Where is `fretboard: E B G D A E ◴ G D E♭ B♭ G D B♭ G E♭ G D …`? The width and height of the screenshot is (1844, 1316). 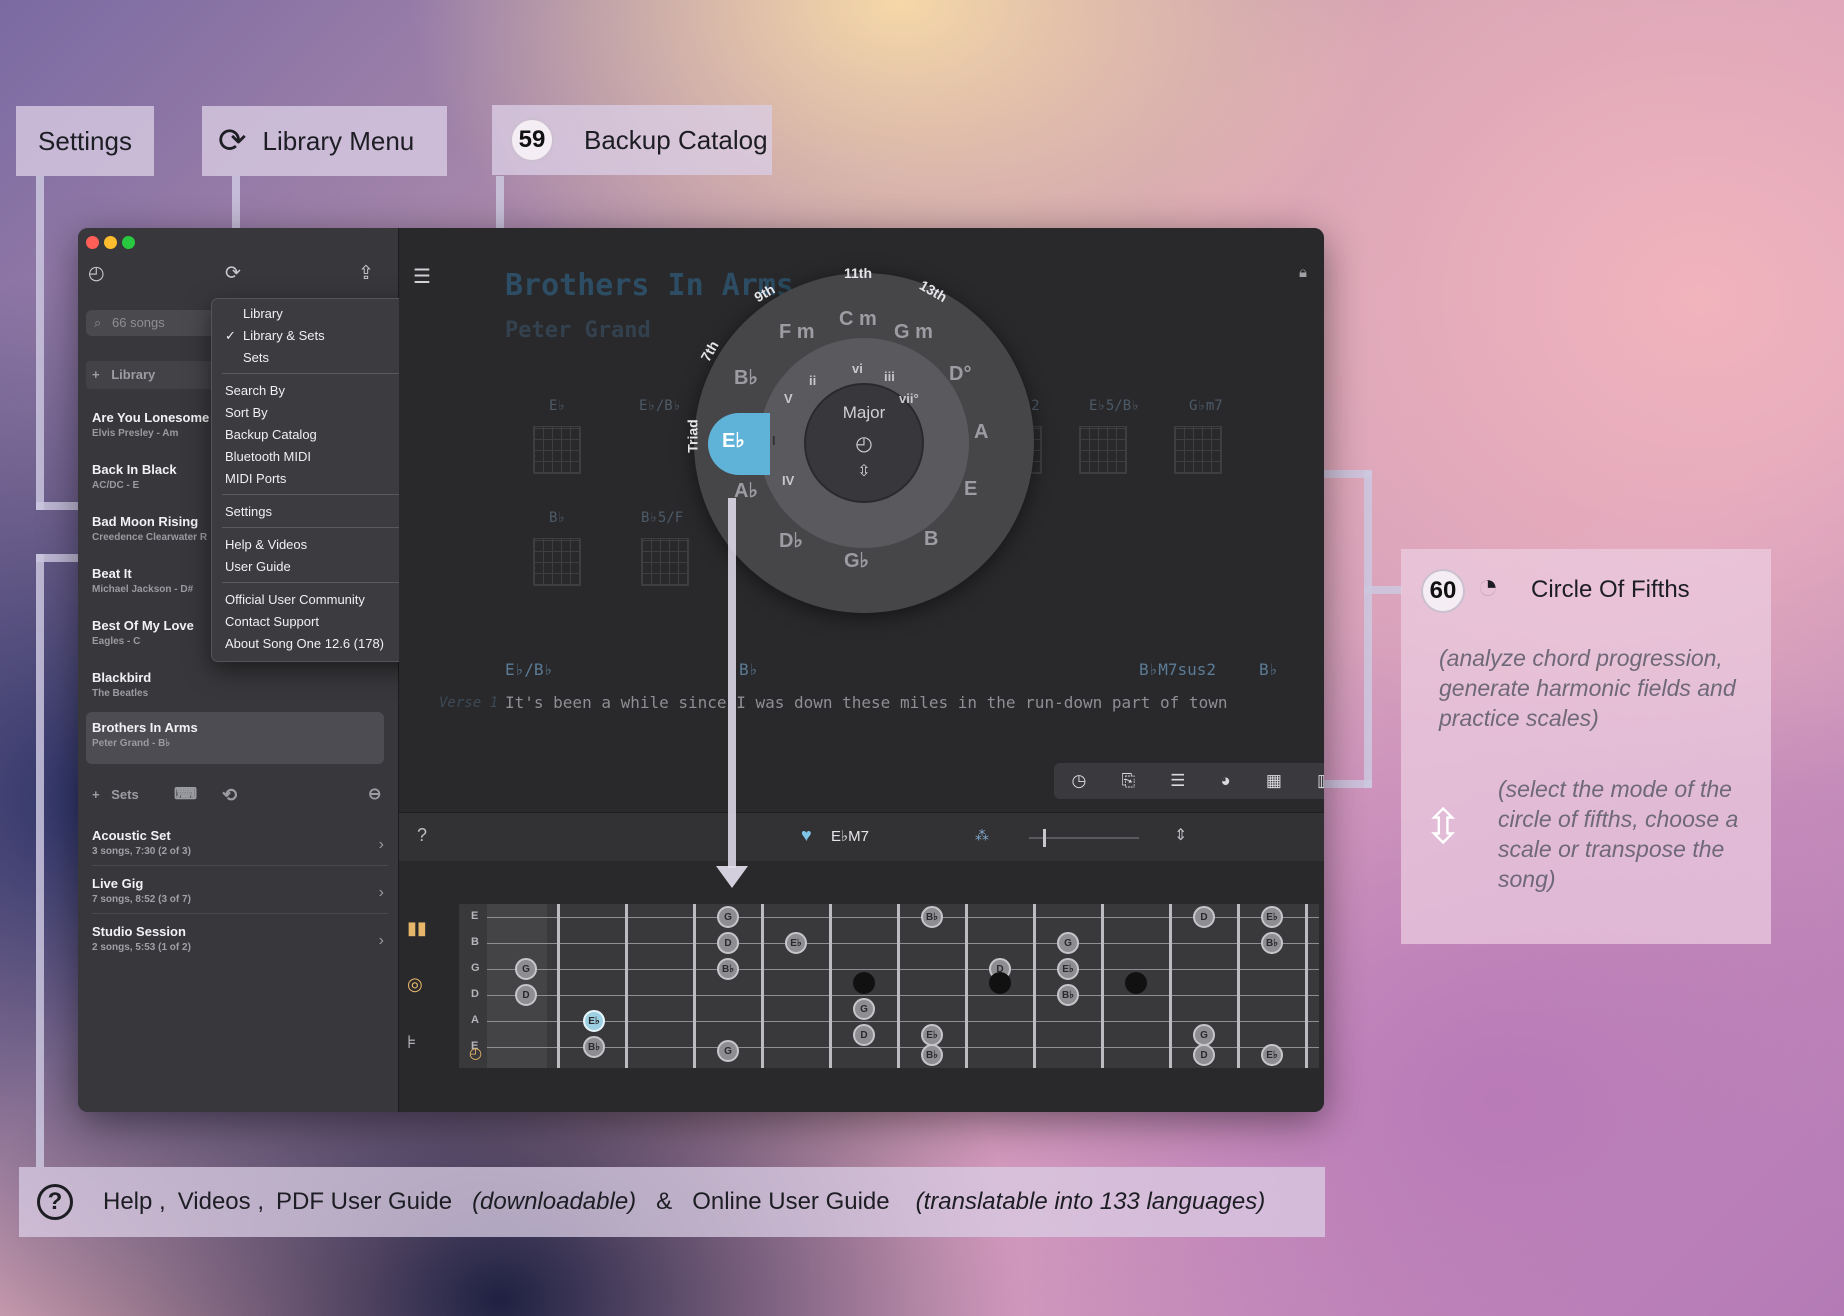 fretboard: E B G D A E ◴ G D E♭ B♭ G D B♭ G E♭ G D … is located at coordinates (889, 986).